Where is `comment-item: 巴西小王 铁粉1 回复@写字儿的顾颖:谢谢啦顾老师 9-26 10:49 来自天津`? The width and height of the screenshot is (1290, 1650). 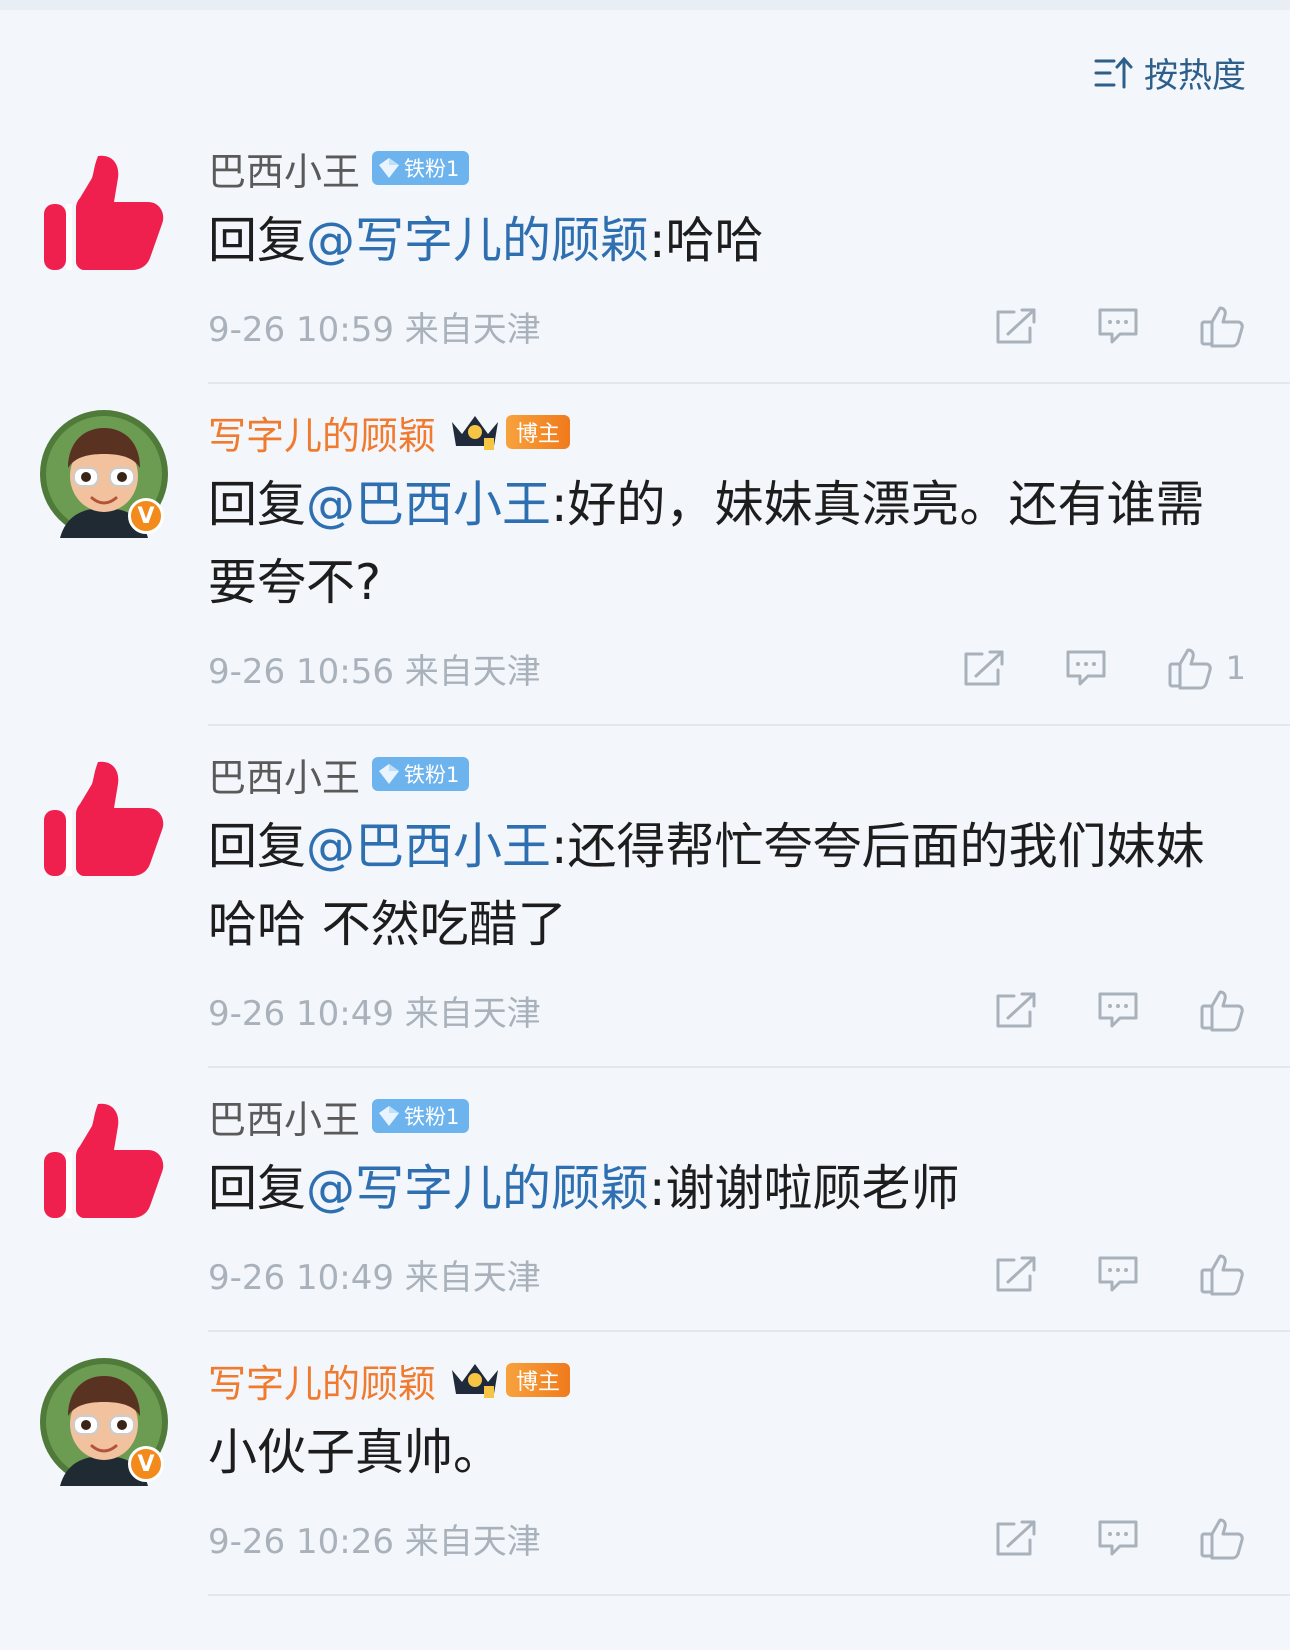 comment-item: 巴西小王 铁粉1 回复@写字儿的顾颖:谢谢啦顾老师 9-26 10:49 来自天津 is located at coordinates (645, 1210).